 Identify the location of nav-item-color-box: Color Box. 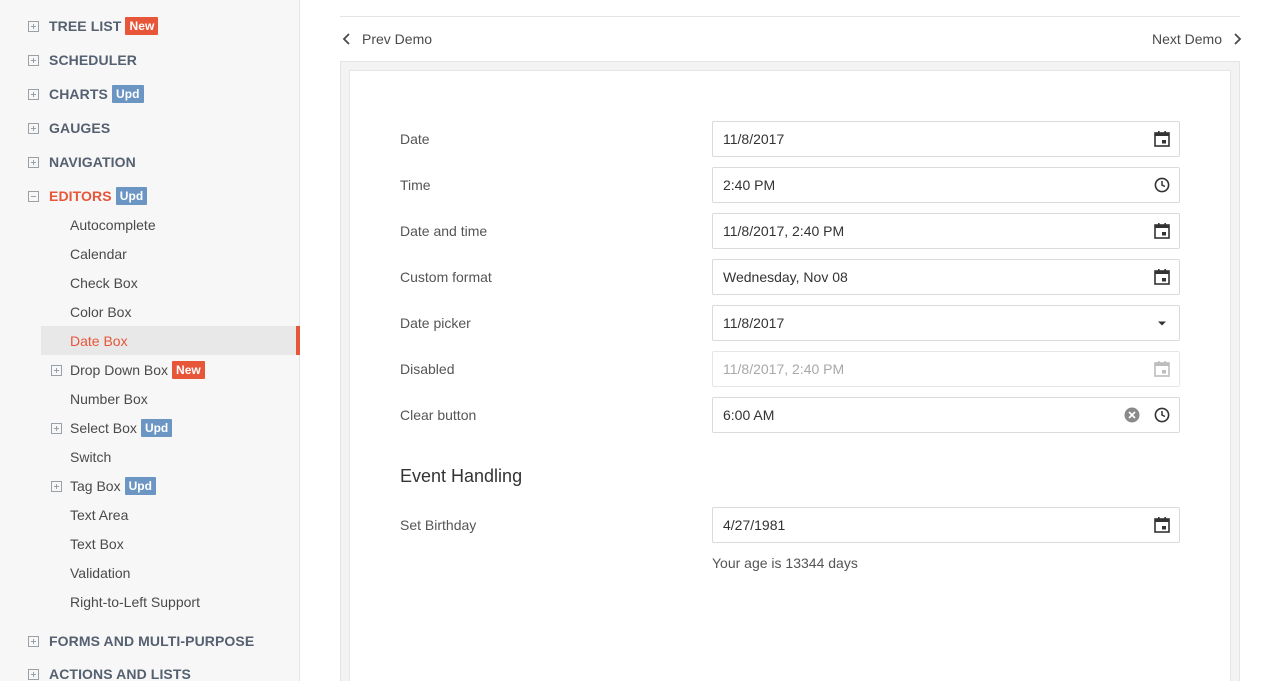
(100, 312).